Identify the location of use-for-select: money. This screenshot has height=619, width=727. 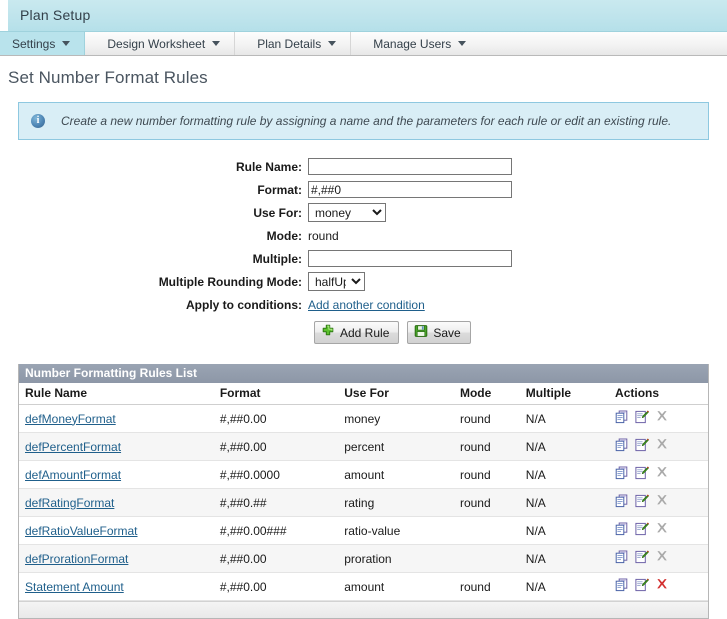
(347, 212).